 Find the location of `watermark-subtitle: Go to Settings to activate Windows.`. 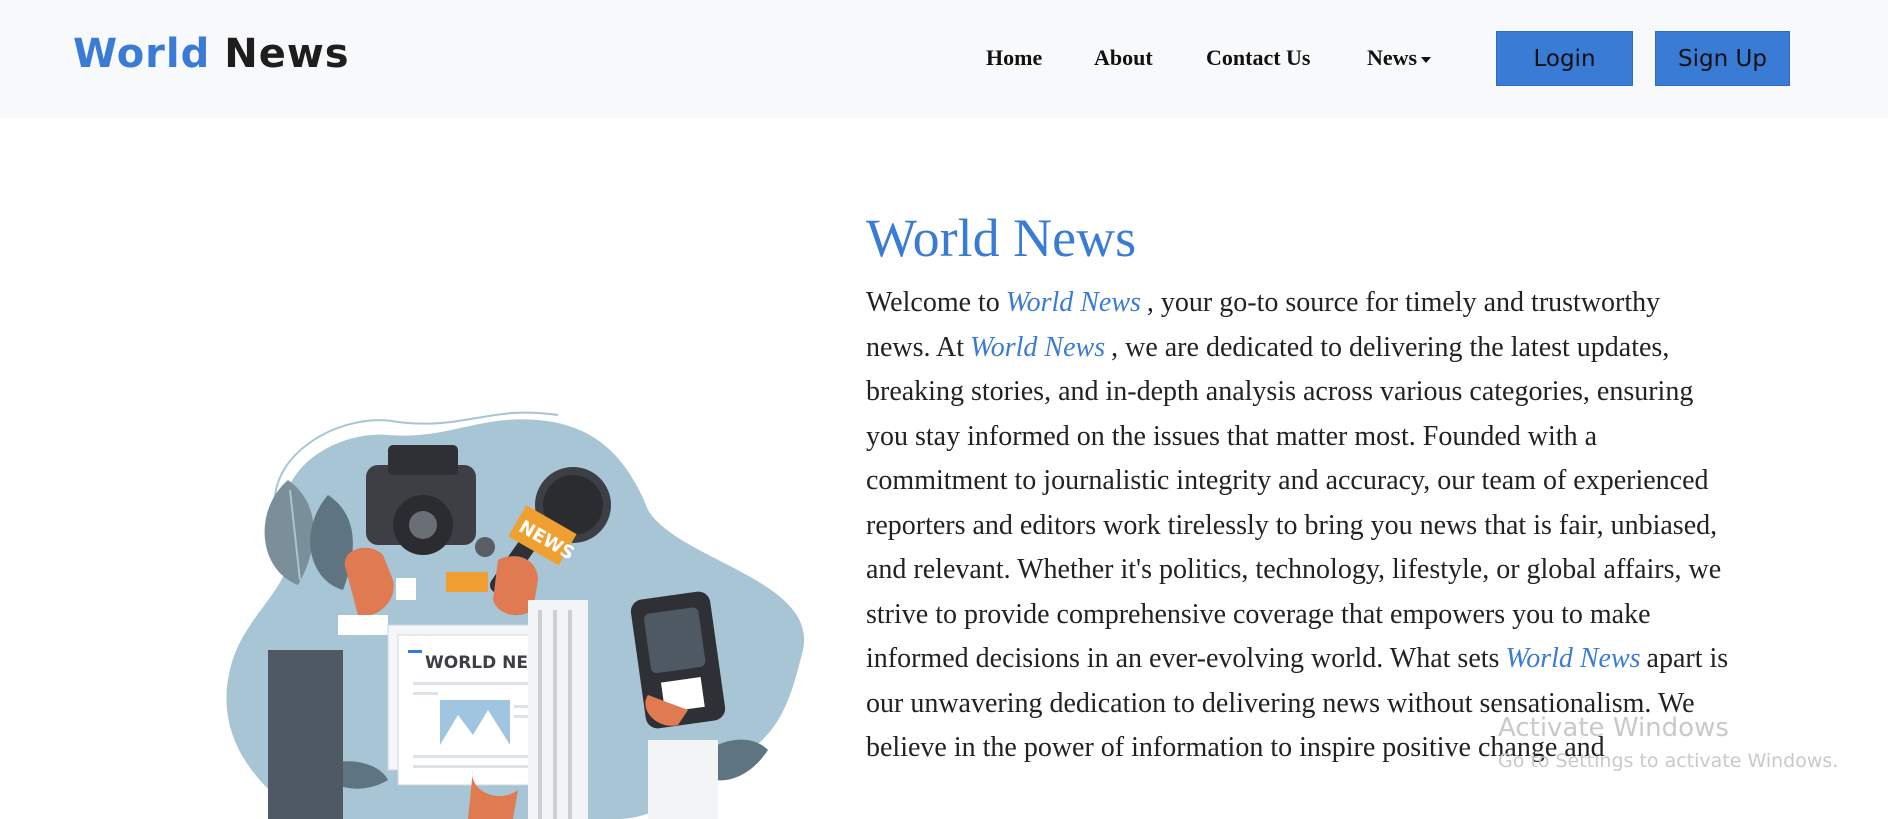

watermark-subtitle: Go to Settings to activate Windows. is located at coordinates (1668, 761).